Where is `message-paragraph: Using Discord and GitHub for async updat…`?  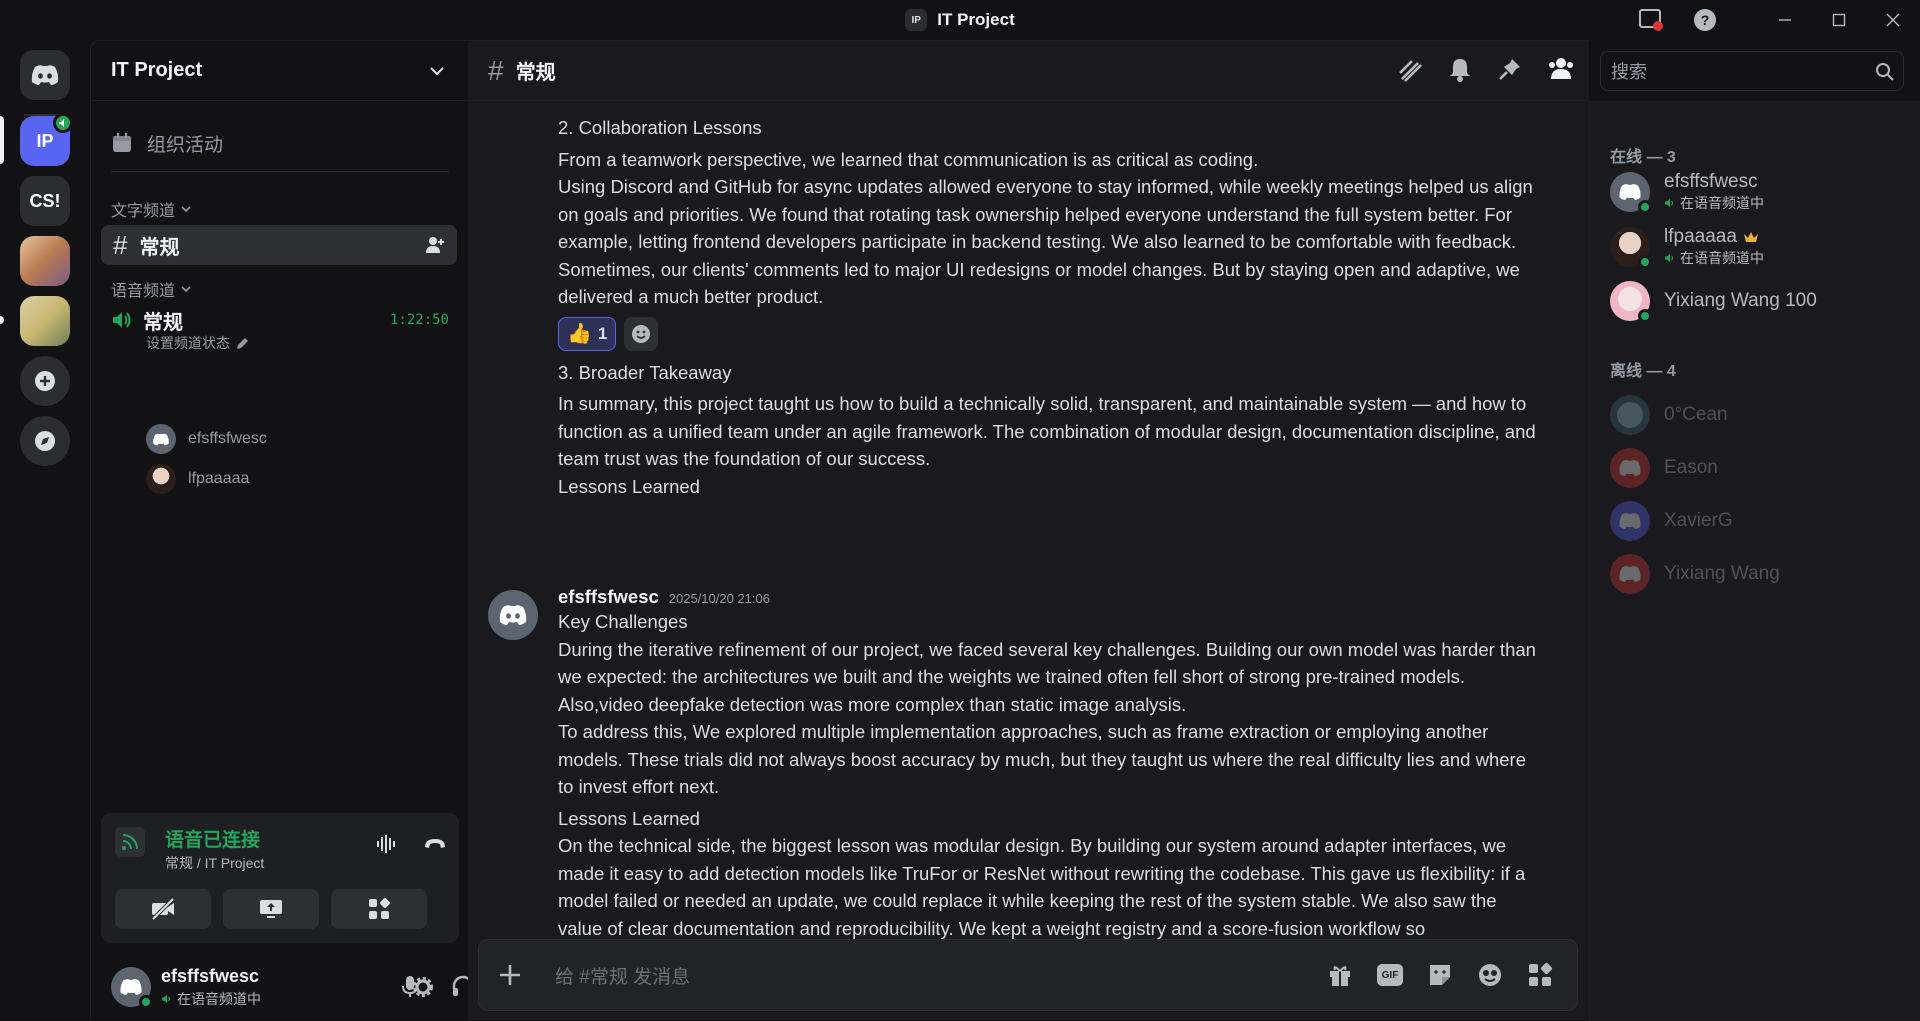
message-paragraph: Using Discord and GitHub for async updat… is located at coordinates (1045, 214).